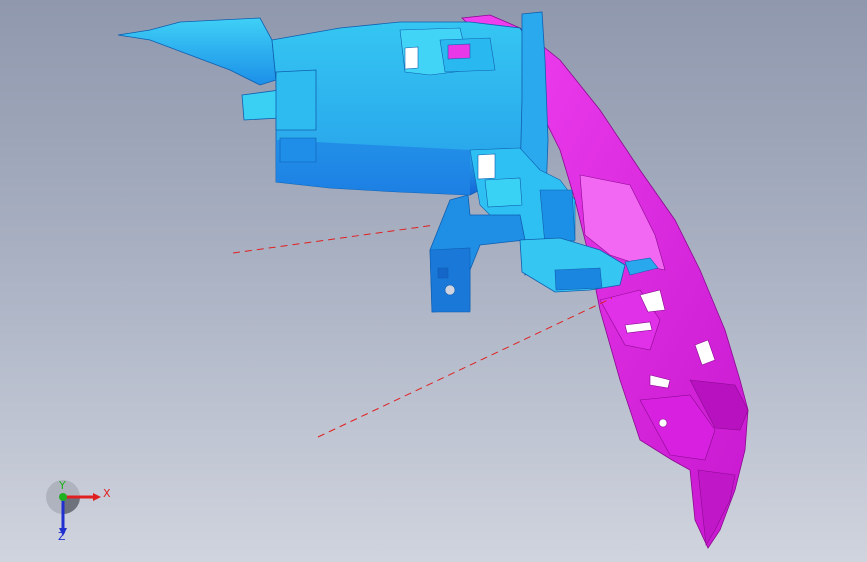 The height and width of the screenshot is (562, 867). What do you see at coordinates (62, 485) in the screenshot?
I see `axis-y-label: Y` at bounding box center [62, 485].